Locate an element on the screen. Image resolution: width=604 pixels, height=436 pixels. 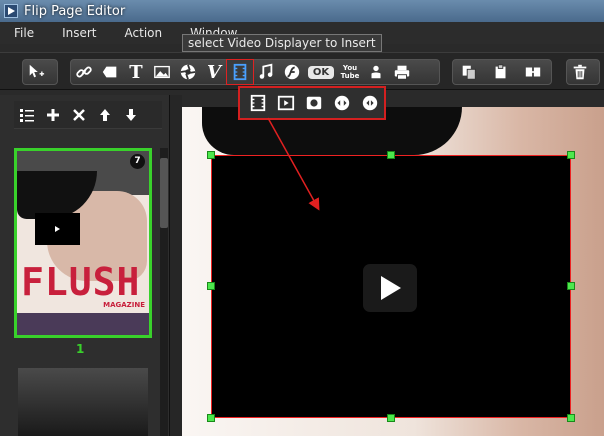
move-down-icon is located at coordinates (131, 115).